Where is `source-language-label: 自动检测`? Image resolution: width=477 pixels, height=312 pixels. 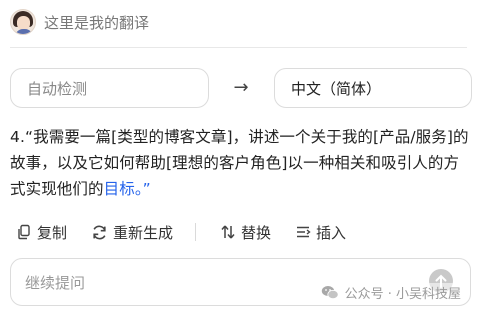
source-language-label: 自动检测 is located at coordinates (57, 88).